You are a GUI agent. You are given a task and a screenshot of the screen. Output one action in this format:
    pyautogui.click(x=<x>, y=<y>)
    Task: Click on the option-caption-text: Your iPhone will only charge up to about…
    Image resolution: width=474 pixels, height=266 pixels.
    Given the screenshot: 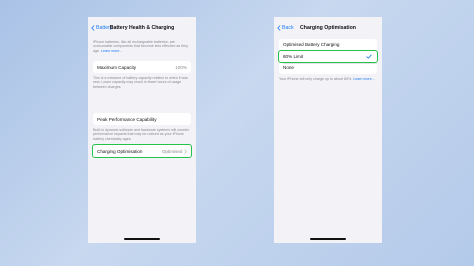 What is the action you would take?
    pyautogui.click(x=316, y=79)
    